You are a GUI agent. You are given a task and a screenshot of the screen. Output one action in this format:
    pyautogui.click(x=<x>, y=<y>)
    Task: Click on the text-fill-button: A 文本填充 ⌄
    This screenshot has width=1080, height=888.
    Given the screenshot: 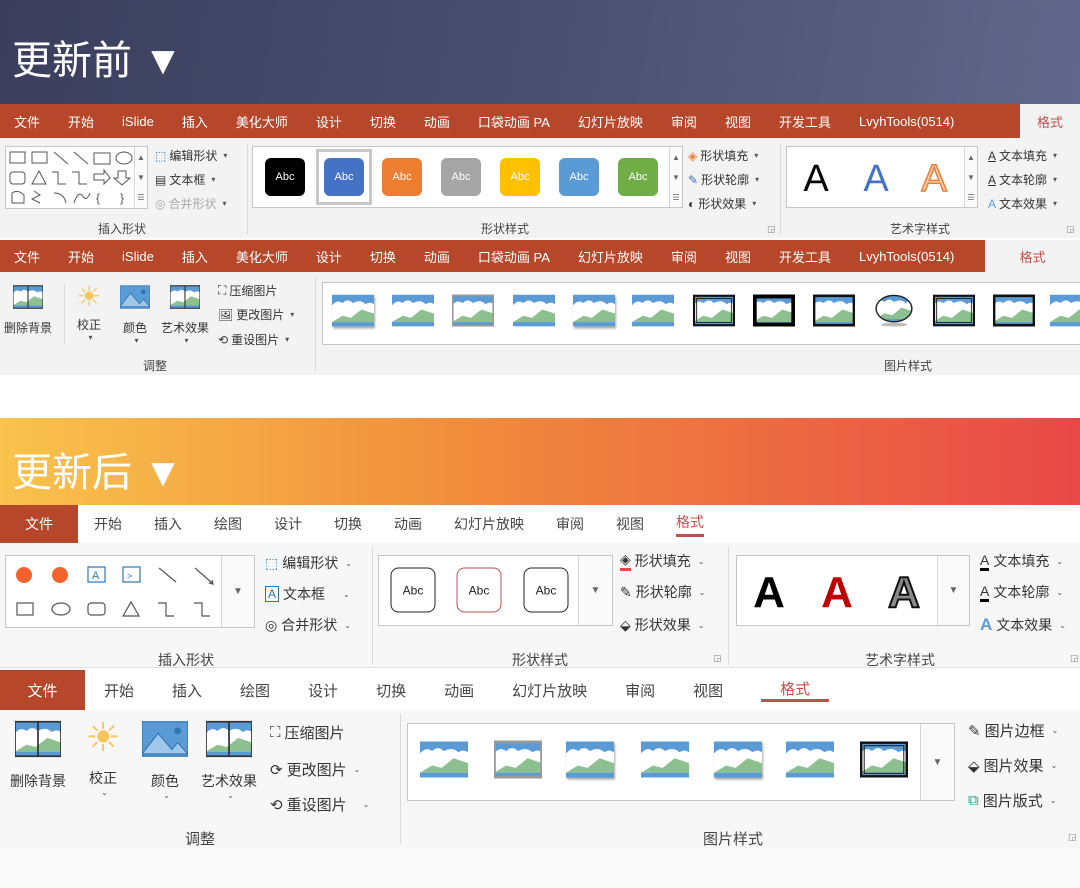 What is the action you would take?
    pyautogui.click(x=1021, y=561)
    